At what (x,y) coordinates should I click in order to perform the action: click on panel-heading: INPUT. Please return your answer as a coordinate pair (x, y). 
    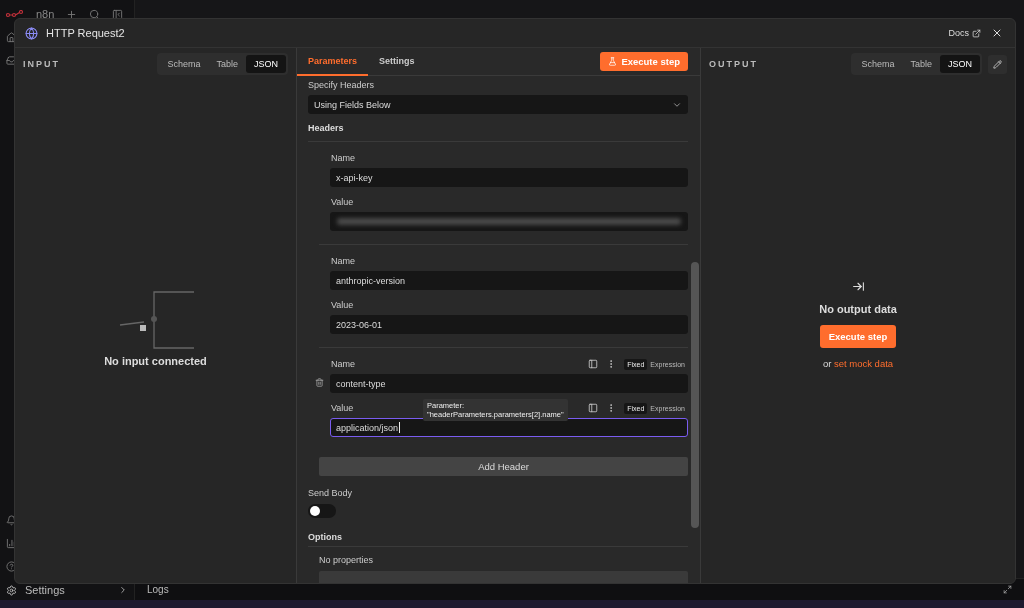
    Looking at the image, I should click on (41, 64).